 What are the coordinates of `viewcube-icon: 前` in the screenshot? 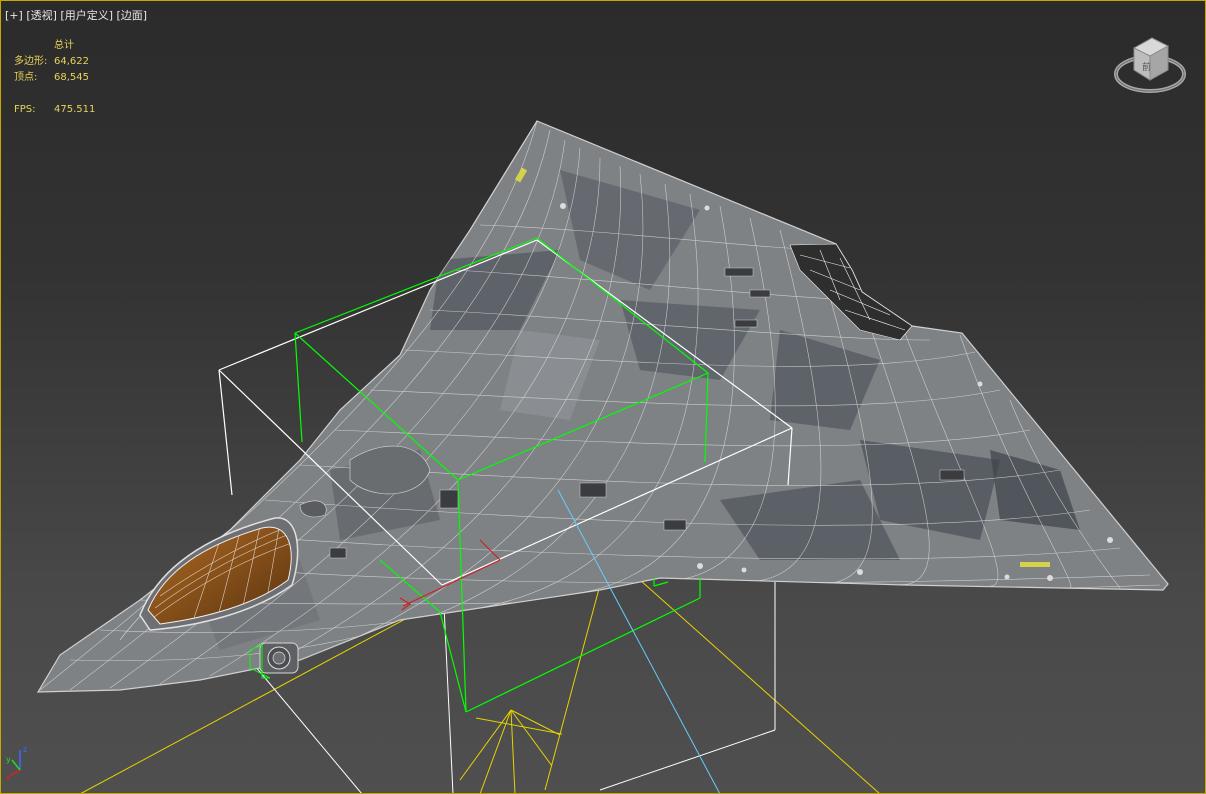 It's located at (1150, 64).